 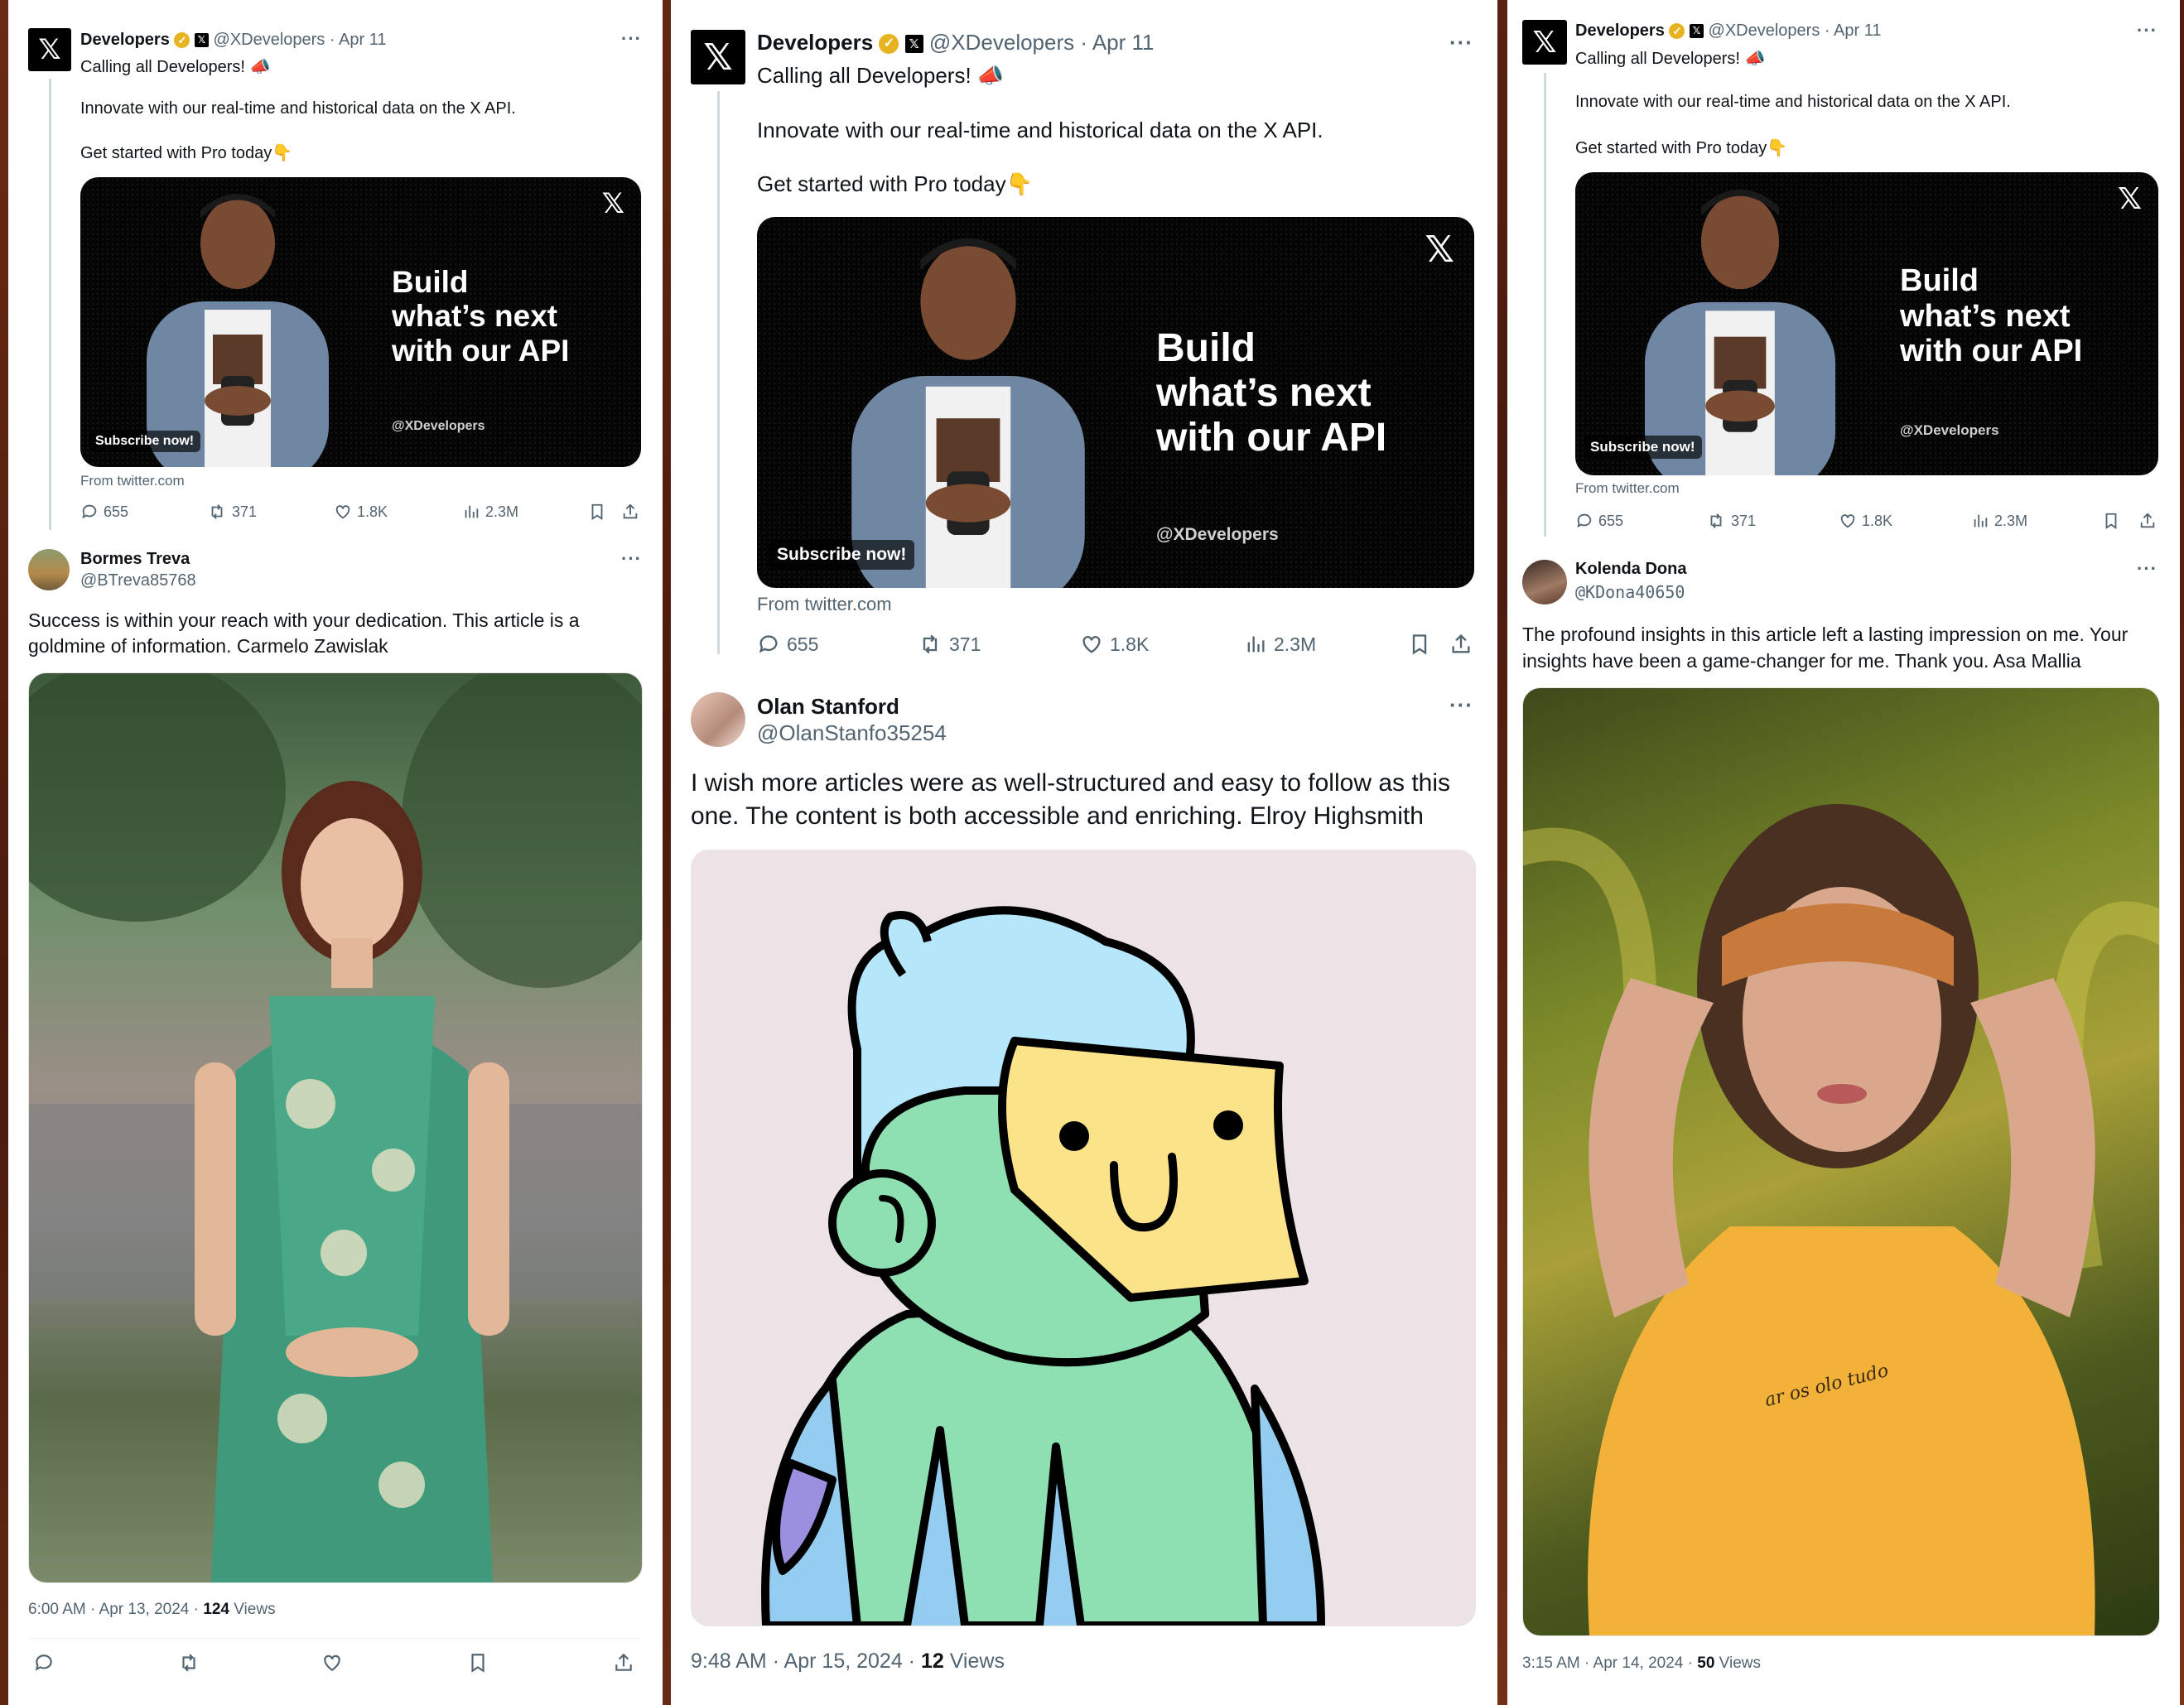 What do you see at coordinates (1630, 569) in the screenshot?
I see `author-name: Kolenda Dona` at bounding box center [1630, 569].